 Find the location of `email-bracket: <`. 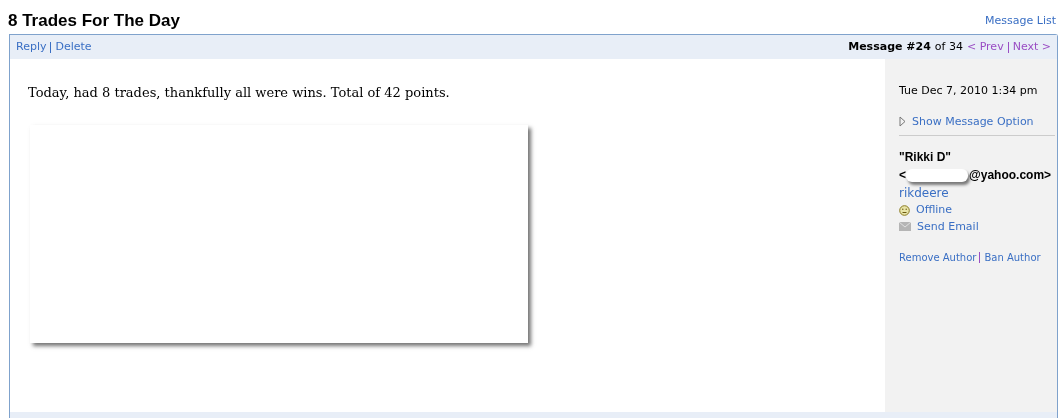

email-bracket: < is located at coordinates (902, 175).